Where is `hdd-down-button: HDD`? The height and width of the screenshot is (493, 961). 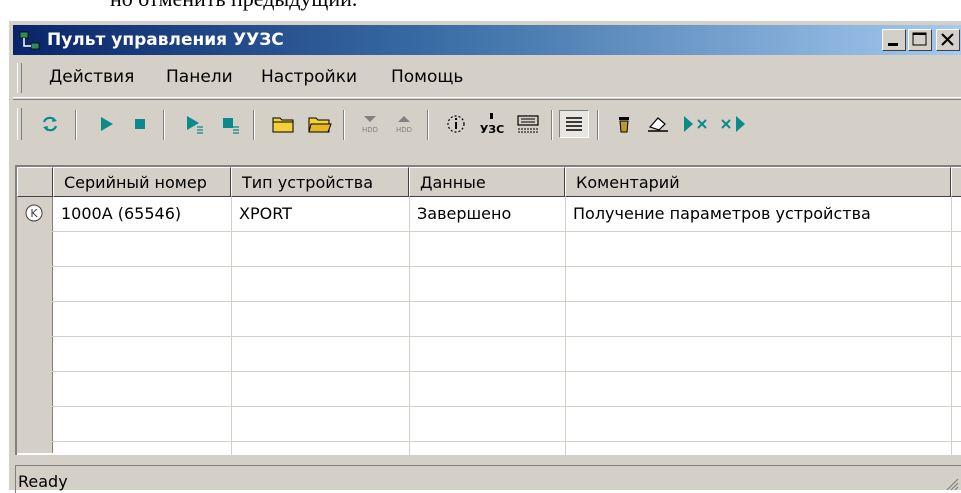 hdd-down-button: HDD is located at coordinates (370, 124).